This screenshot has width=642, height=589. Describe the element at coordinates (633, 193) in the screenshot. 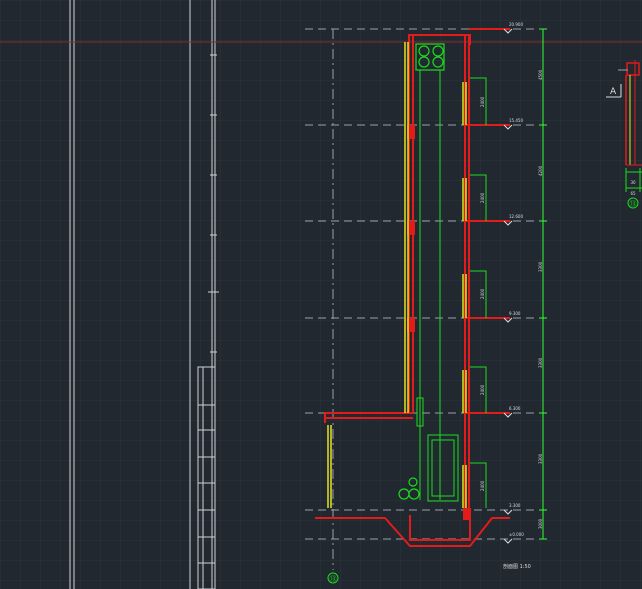

I see `side-dim-label-2: 65` at that location.